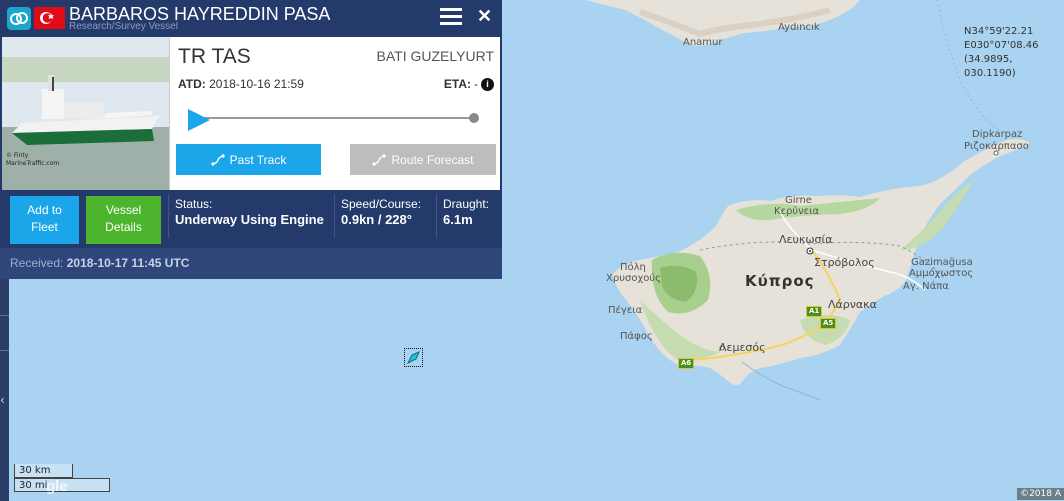 This screenshot has width=1064, height=501. What do you see at coordinates (633, 267) in the screenshot?
I see `map-label-polis: Πόλη` at bounding box center [633, 267].